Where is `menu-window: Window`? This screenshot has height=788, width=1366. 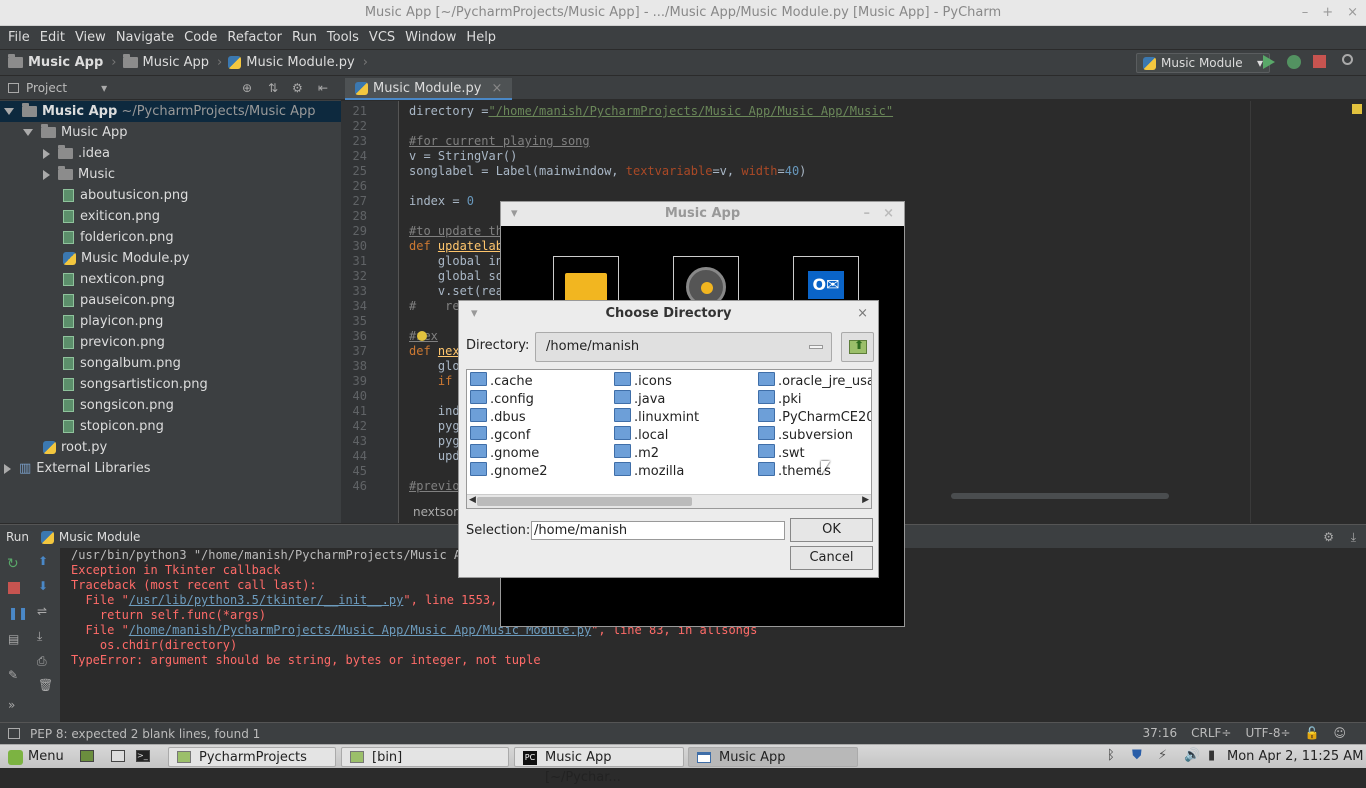
menu-window: Window is located at coordinates (430, 37).